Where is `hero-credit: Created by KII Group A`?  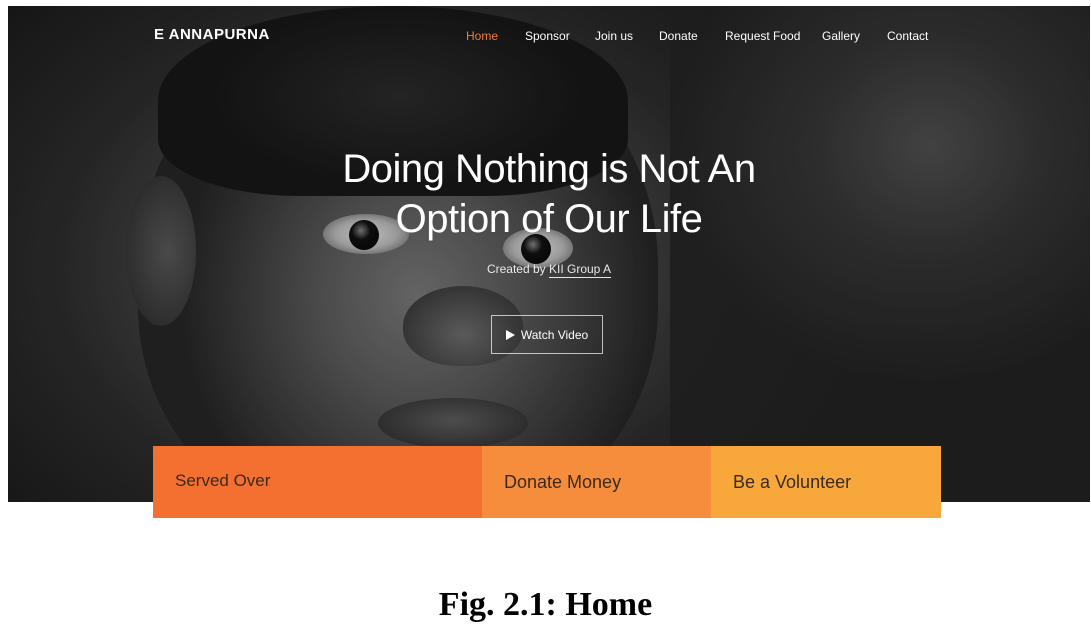
hero-credit: Created by KII Group A is located at coordinates (549, 270).